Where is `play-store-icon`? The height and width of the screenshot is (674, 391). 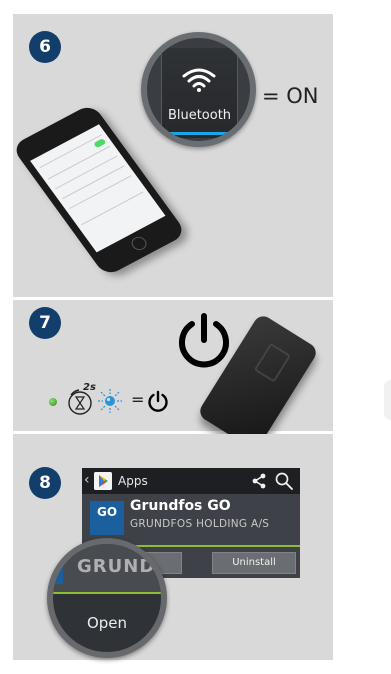 play-store-icon is located at coordinates (103, 481).